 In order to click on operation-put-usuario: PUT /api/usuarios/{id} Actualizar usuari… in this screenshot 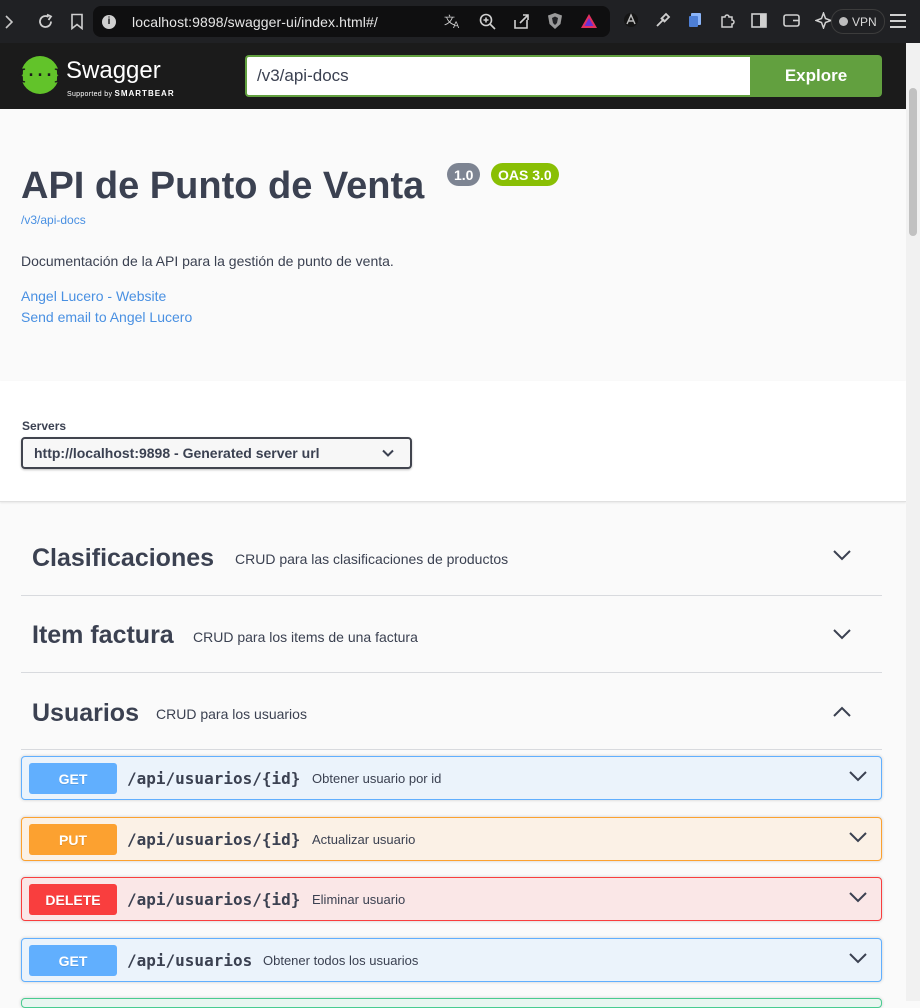, I will do `click(451, 839)`.